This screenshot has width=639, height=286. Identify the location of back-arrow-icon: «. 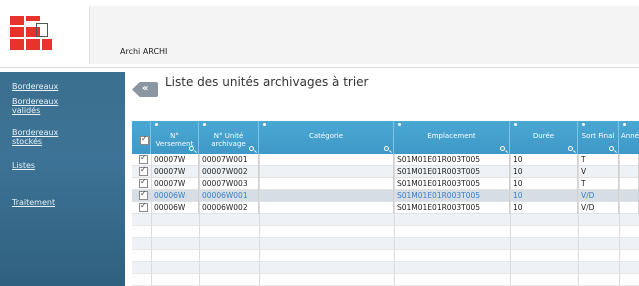
(145, 88).